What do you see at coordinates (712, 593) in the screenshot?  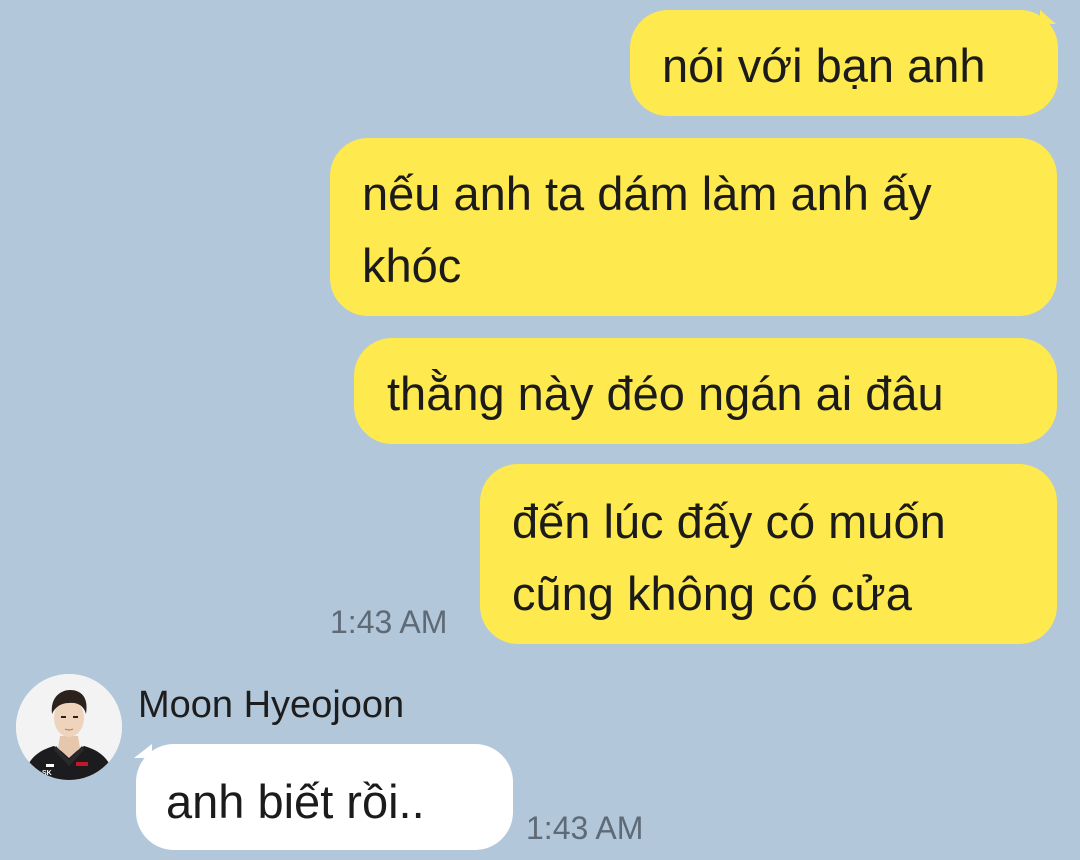 I see `message-text-line: cũng không có cửa` at bounding box center [712, 593].